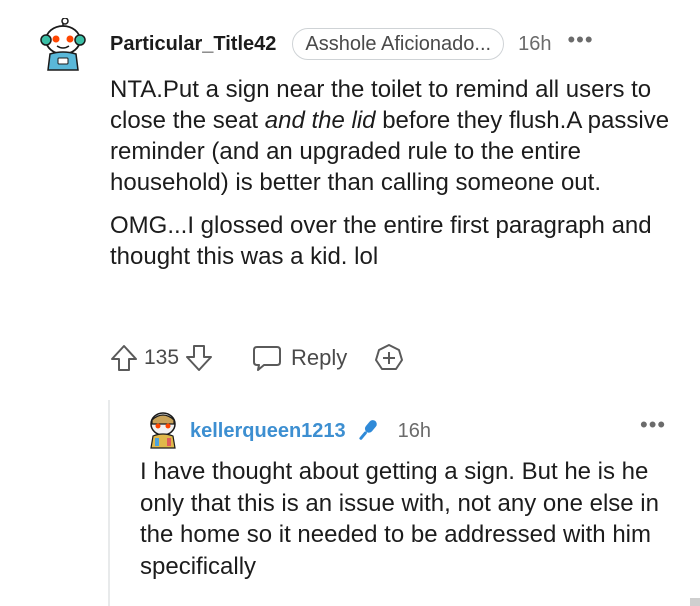 This screenshot has width=700, height=606. What do you see at coordinates (268, 431) in the screenshot?
I see `op-username-link: kellerqueen1213` at bounding box center [268, 431].